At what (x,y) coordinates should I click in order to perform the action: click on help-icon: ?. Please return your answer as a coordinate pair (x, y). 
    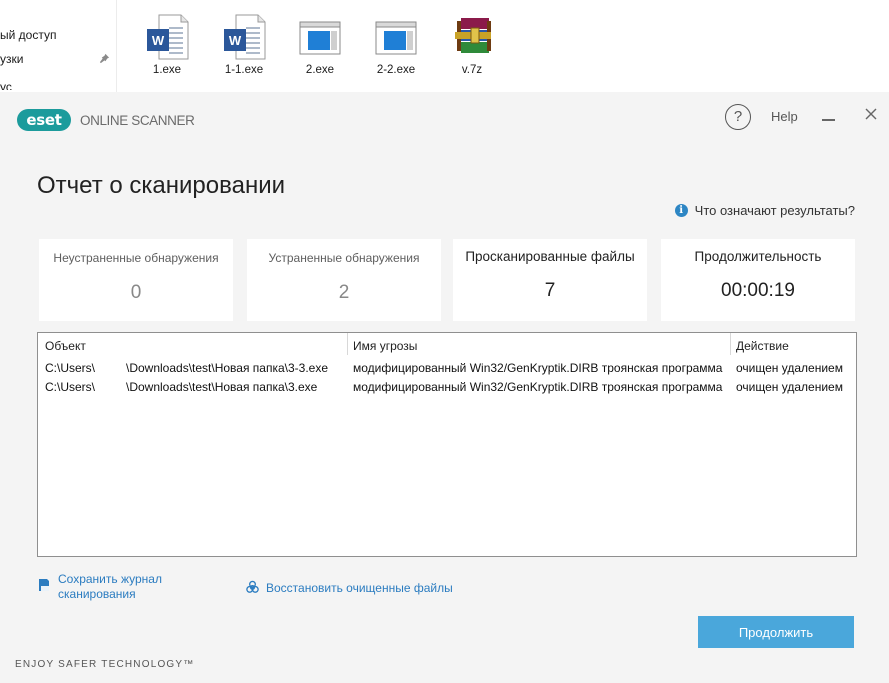
    Looking at the image, I should click on (738, 117).